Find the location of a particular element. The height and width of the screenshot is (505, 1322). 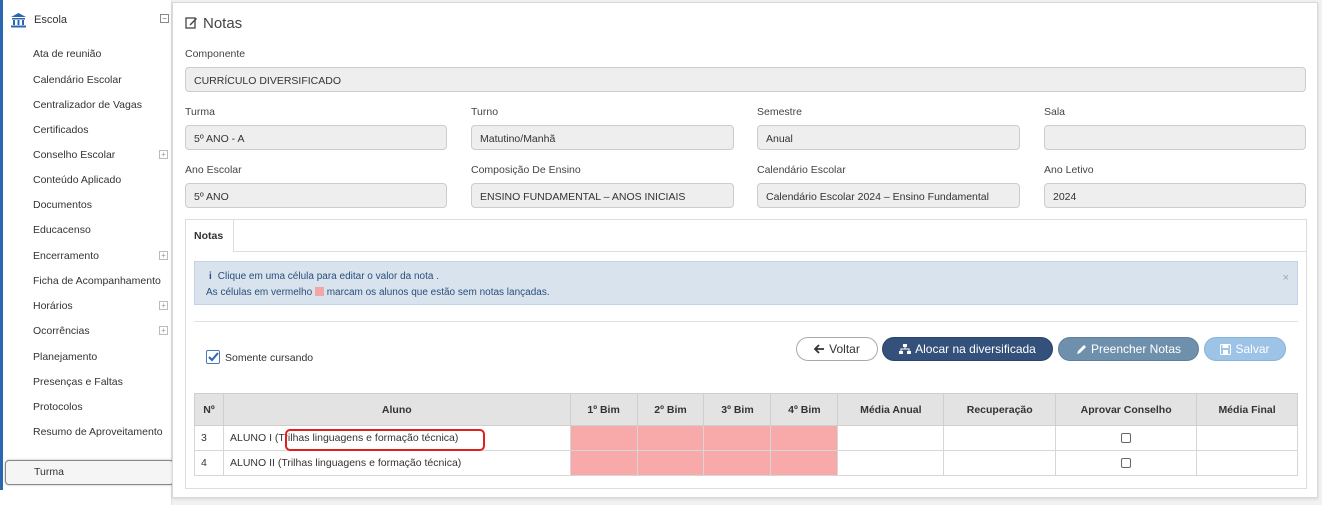

sidebar-item-label: Horários is located at coordinates (53, 306).